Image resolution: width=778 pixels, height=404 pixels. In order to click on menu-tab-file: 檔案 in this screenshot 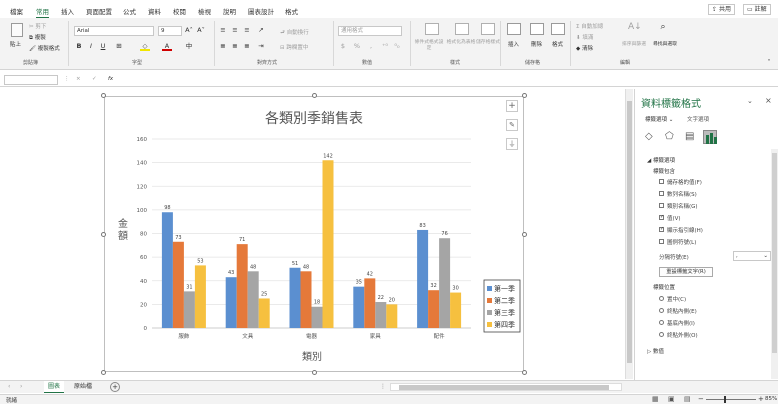, I will do `click(16, 11)`.